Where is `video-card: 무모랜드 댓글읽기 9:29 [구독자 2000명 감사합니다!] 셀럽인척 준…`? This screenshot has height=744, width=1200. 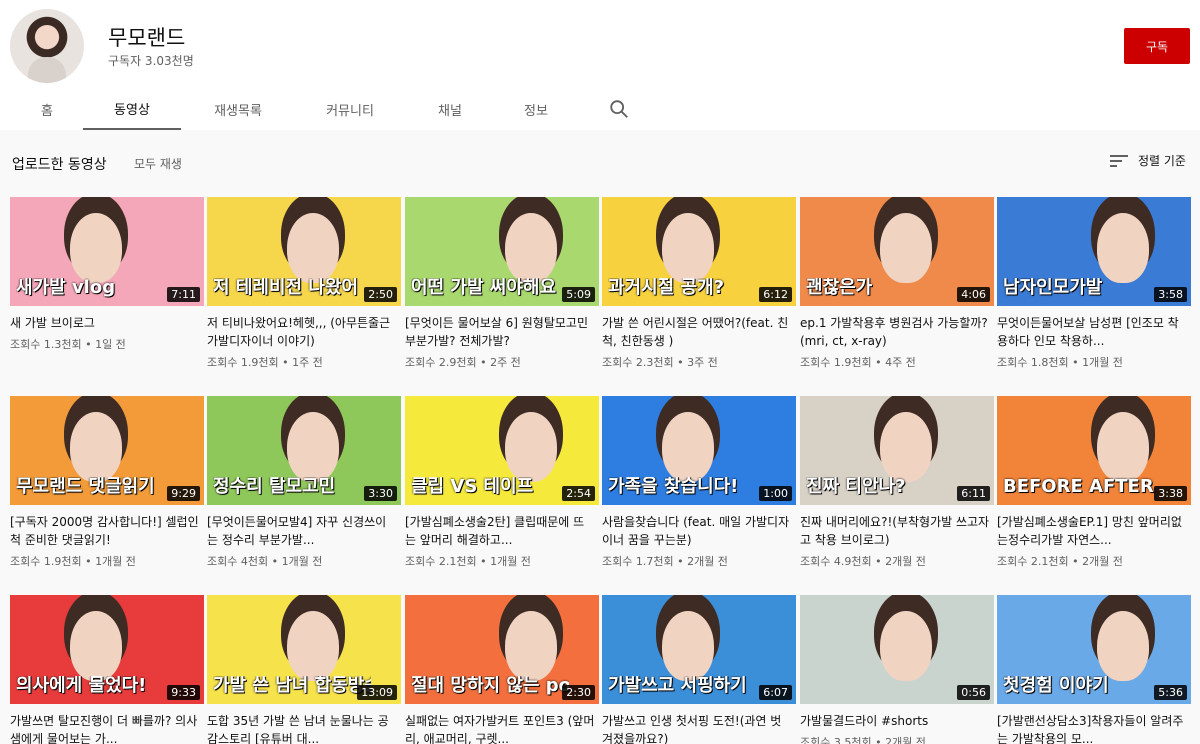
video-card: 무모랜드 댓글읽기 9:29 [구독자 2000명 감사합니다!] 셀럽인척 준… is located at coordinates (107, 482).